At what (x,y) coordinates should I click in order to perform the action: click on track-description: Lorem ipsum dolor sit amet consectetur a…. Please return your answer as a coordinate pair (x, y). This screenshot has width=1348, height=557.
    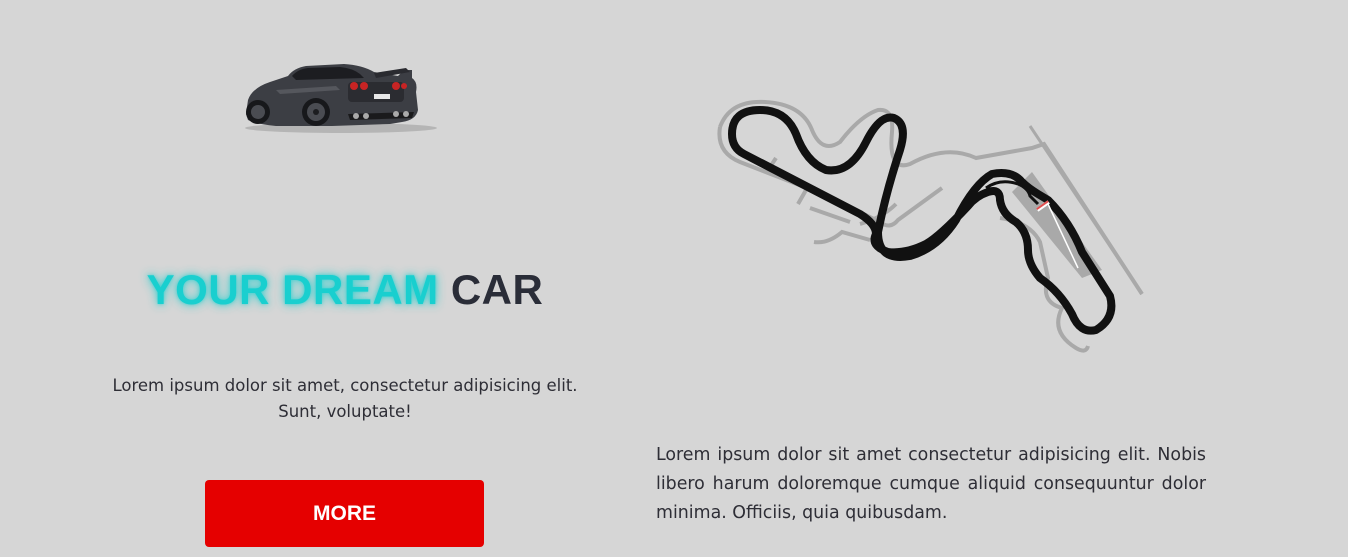
    Looking at the image, I should click on (931, 484).